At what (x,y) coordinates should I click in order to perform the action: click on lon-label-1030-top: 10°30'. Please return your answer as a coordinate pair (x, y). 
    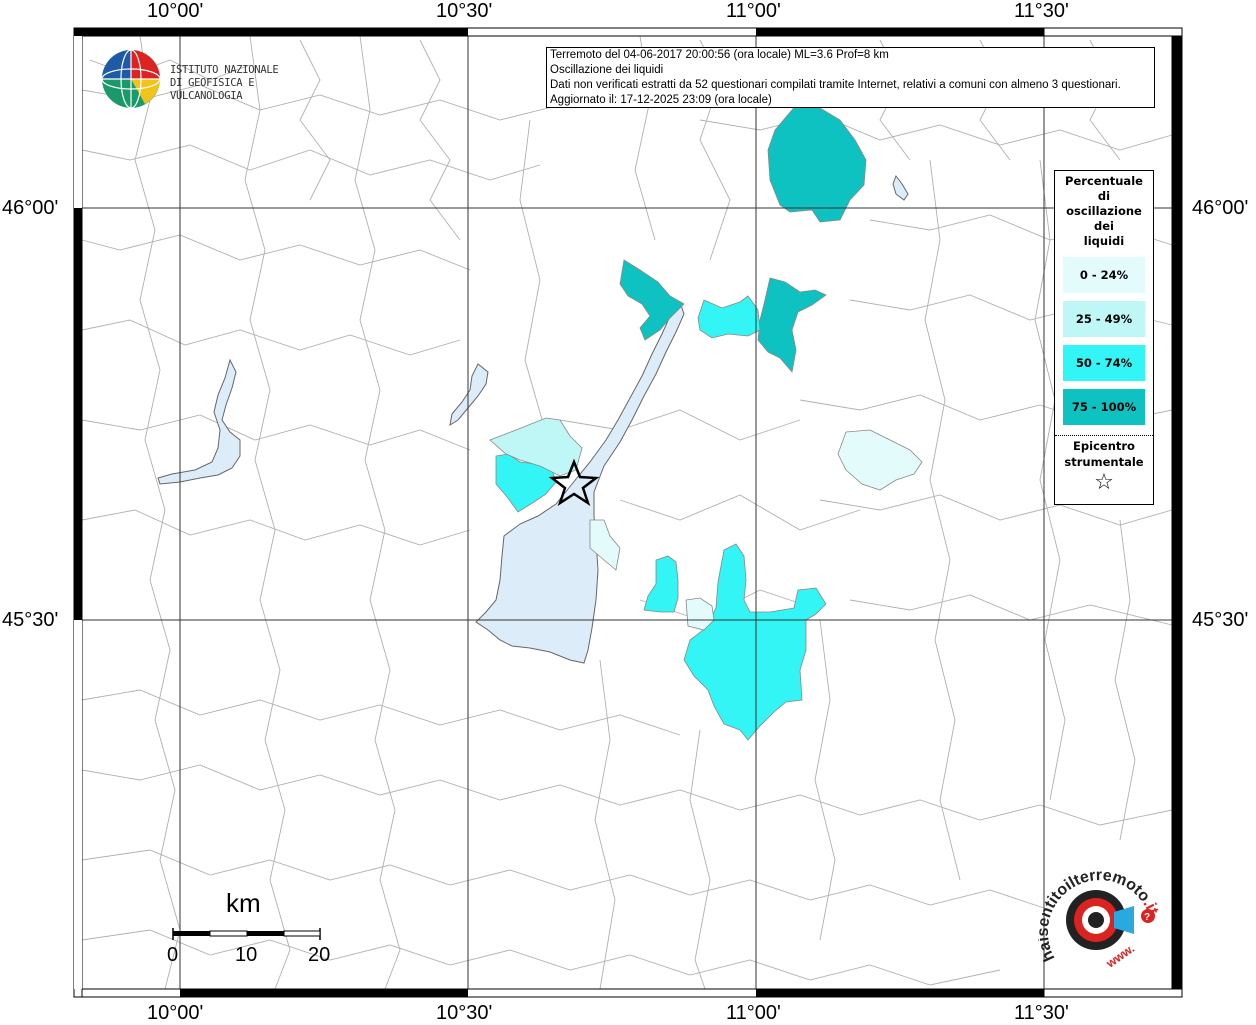
    Looking at the image, I should click on (464, 11).